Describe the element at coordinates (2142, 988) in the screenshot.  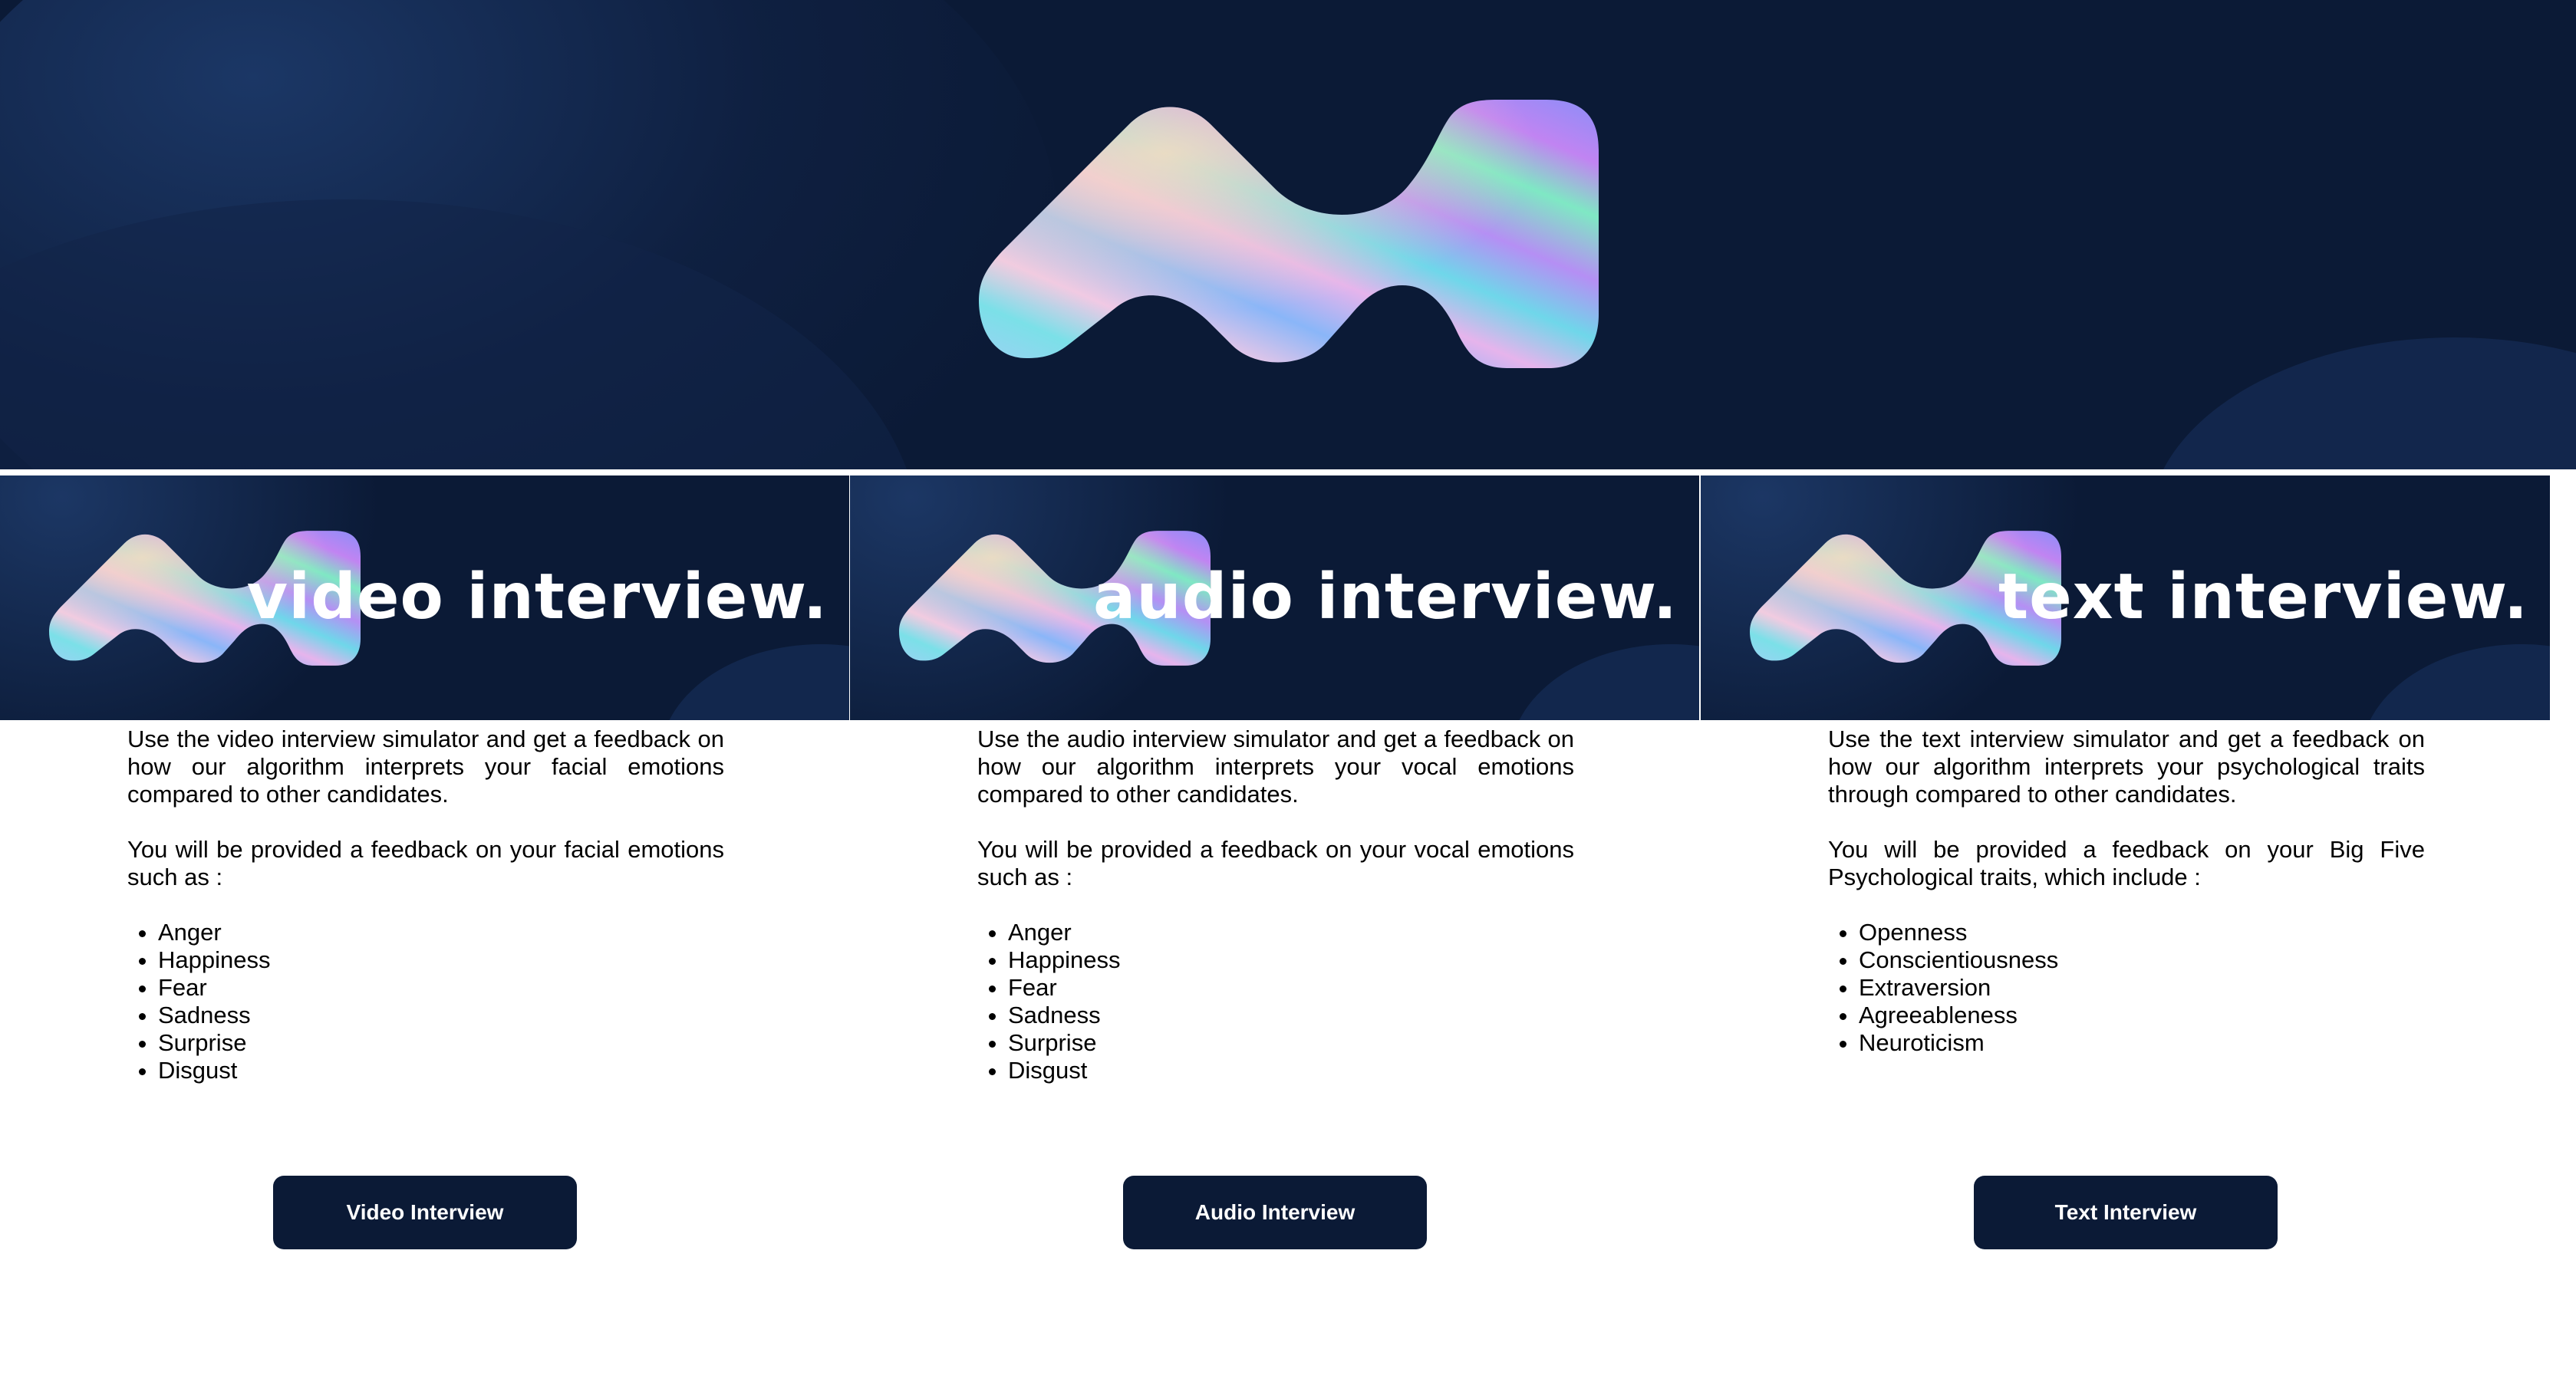
I see `list-item: Extraversion` at that location.